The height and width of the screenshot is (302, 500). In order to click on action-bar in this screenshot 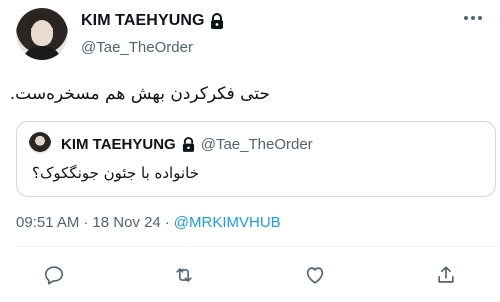, I will do `click(250, 275)`.